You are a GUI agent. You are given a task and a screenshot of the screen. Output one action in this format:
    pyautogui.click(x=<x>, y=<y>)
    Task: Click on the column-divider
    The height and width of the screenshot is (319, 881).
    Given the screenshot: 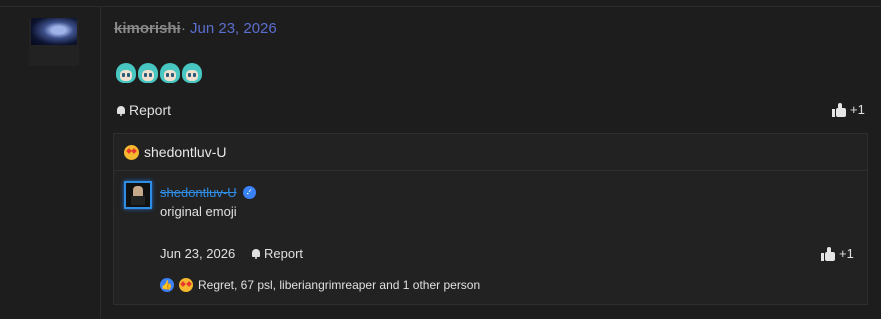 What is the action you would take?
    pyautogui.click(x=100, y=163)
    